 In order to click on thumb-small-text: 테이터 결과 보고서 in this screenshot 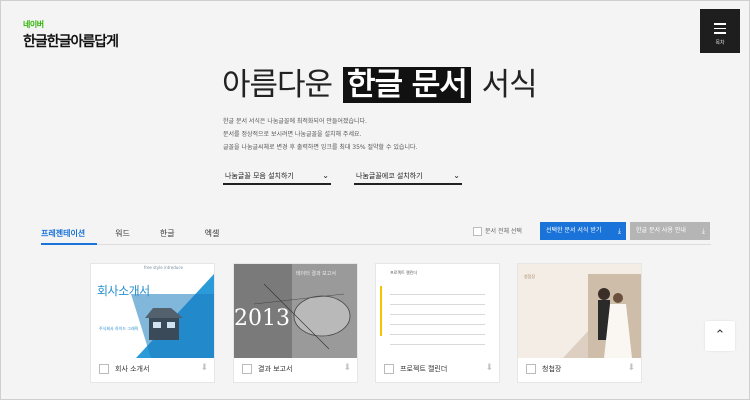, I will do `click(316, 274)`.